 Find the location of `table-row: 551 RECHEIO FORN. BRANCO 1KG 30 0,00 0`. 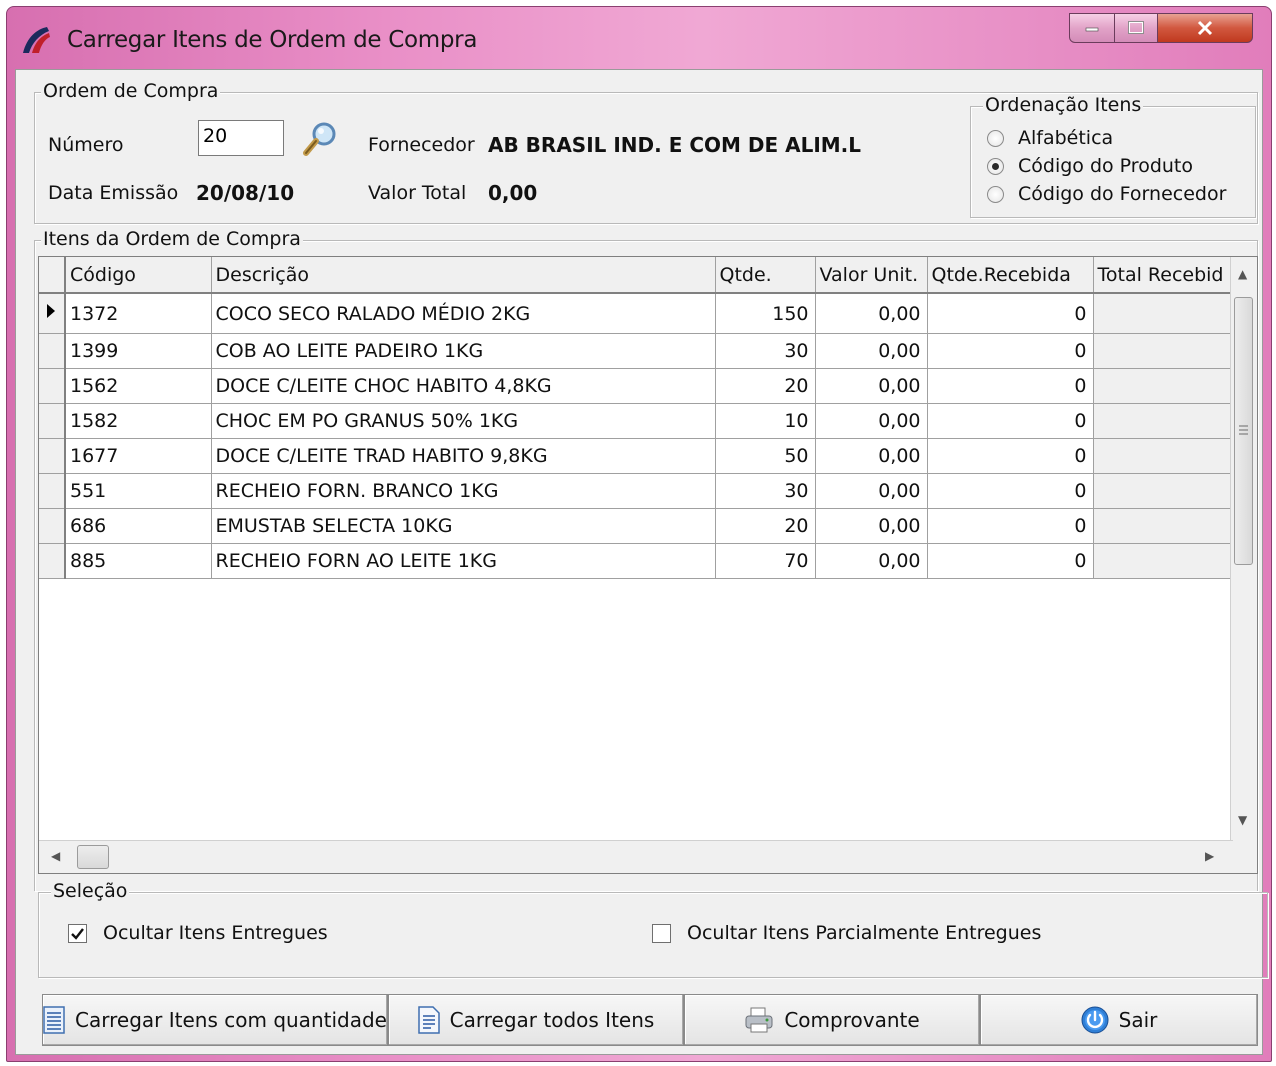

table-row: 551 RECHEIO FORN. BRANCO 1KG 30 0,00 0 is located at coordinates (636, 491).